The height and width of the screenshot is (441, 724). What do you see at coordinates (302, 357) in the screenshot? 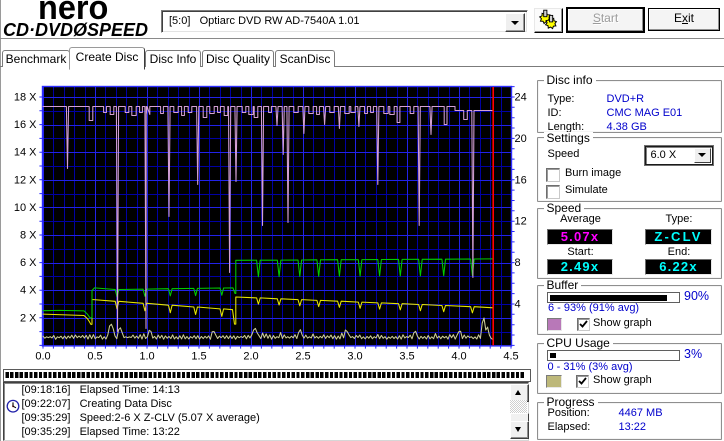
I see `svg-text: 2.5` at bounding box center [302, 357].